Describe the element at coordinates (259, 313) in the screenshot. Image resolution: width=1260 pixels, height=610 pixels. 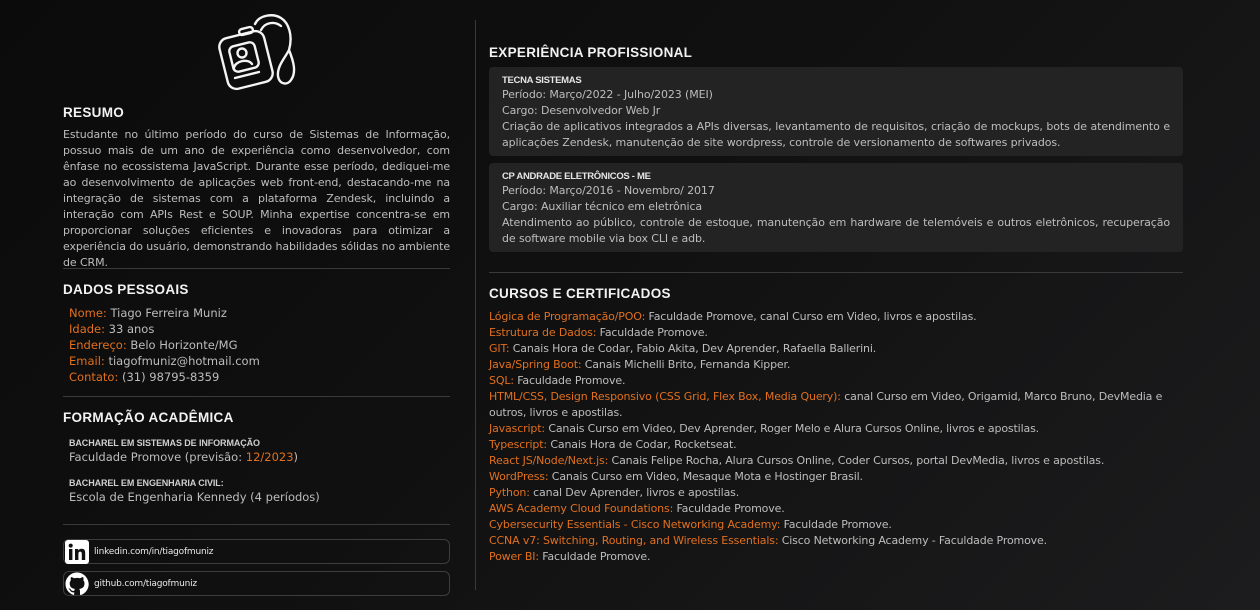
I see `dados-row-nome: Nome: Tiago Ferreira Muniz` at that location.